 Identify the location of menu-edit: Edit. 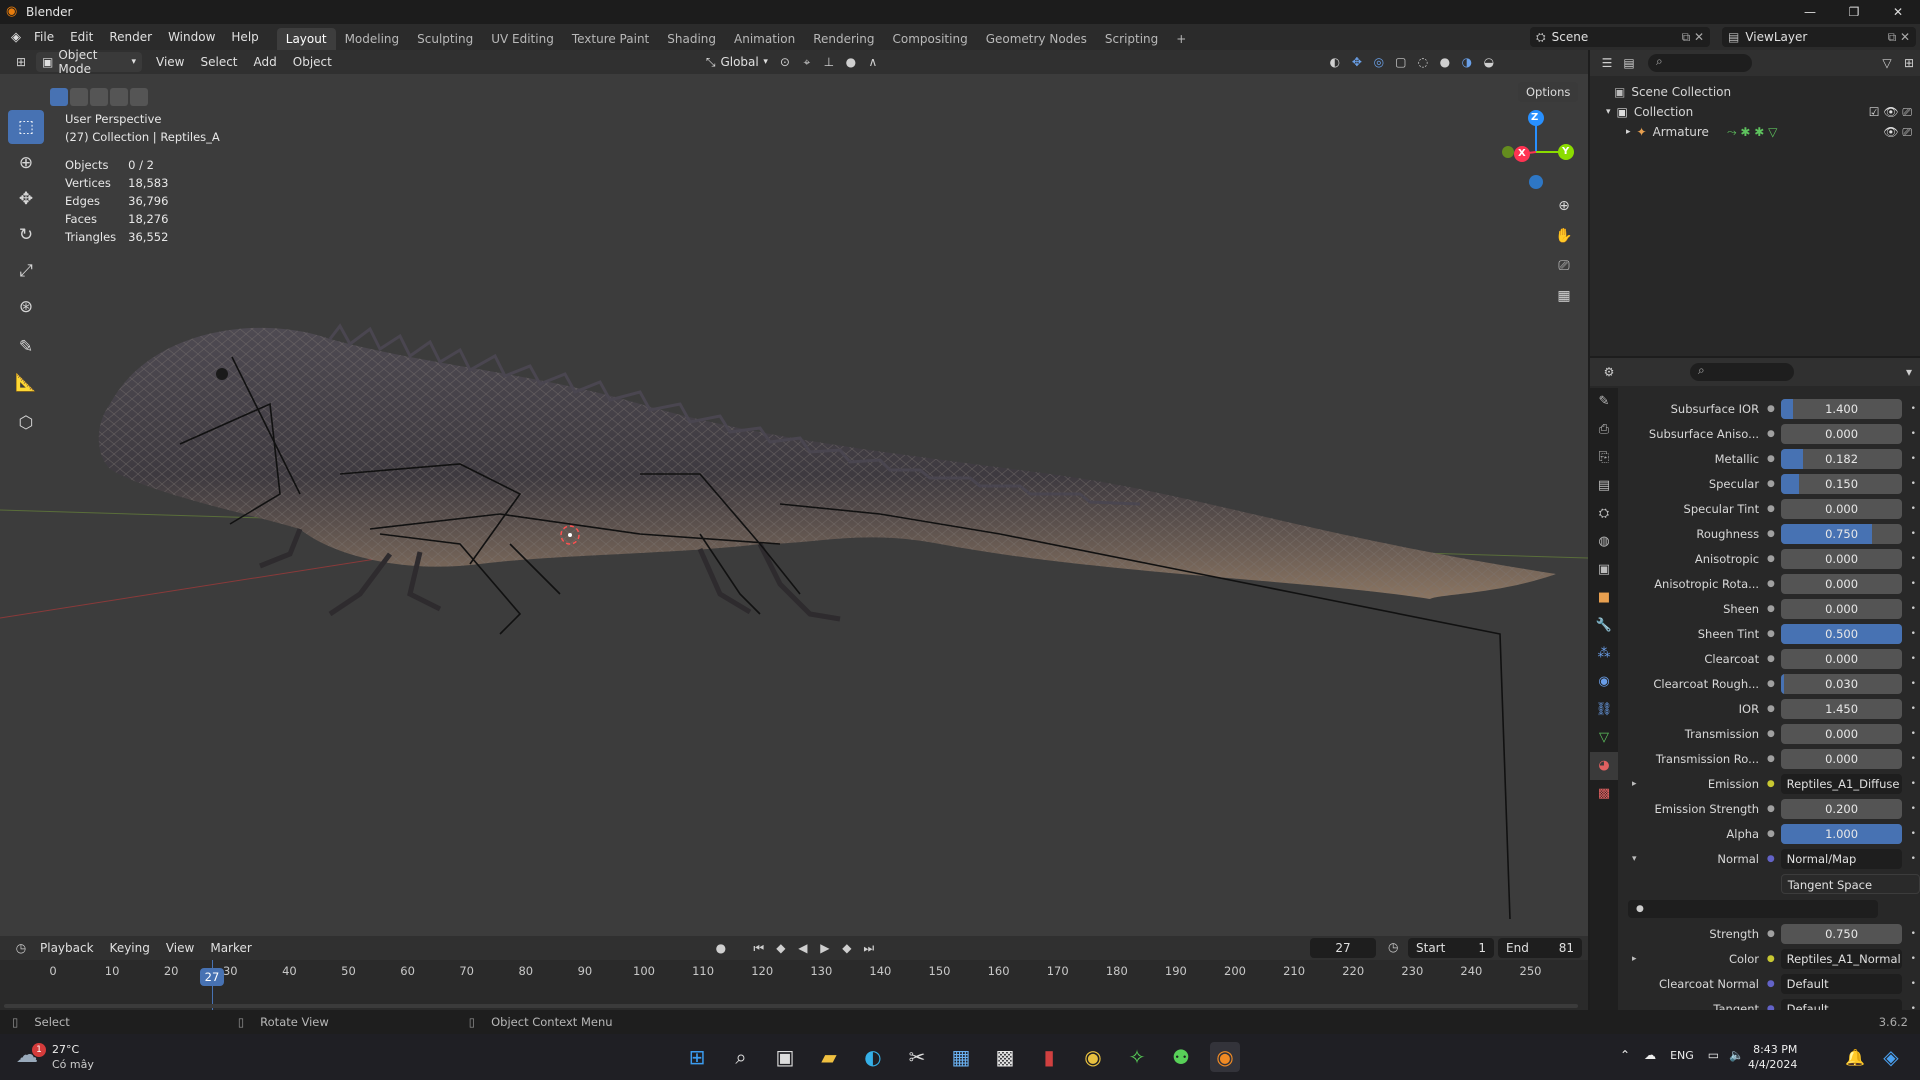
(81, 37).